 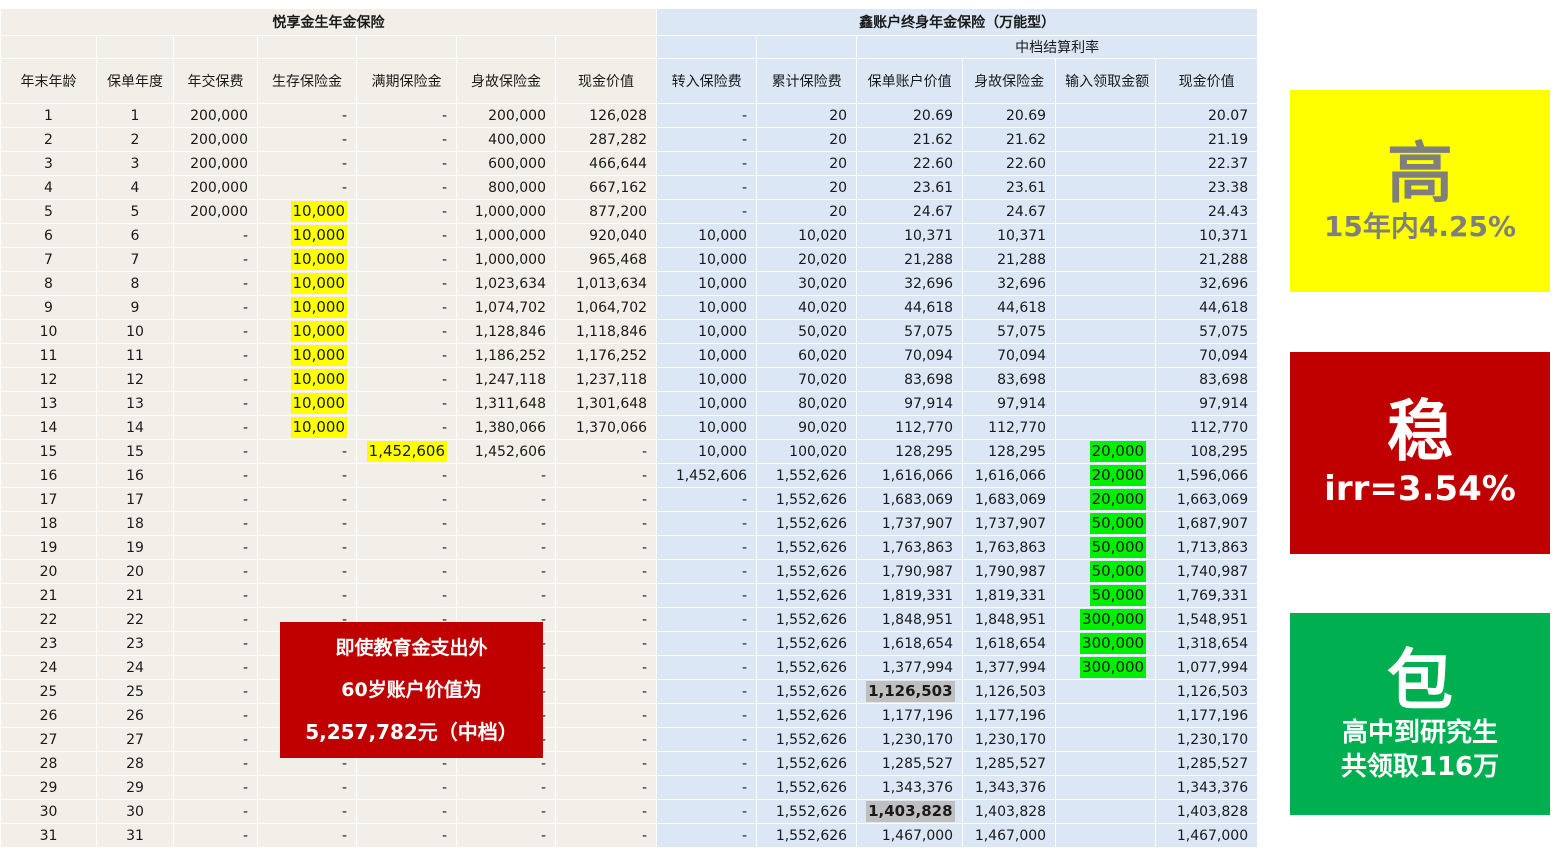 What do you see at coordinates (48, 475) in the screenshot?
I see `table-cell: 16` at bounding box center [48, 475].